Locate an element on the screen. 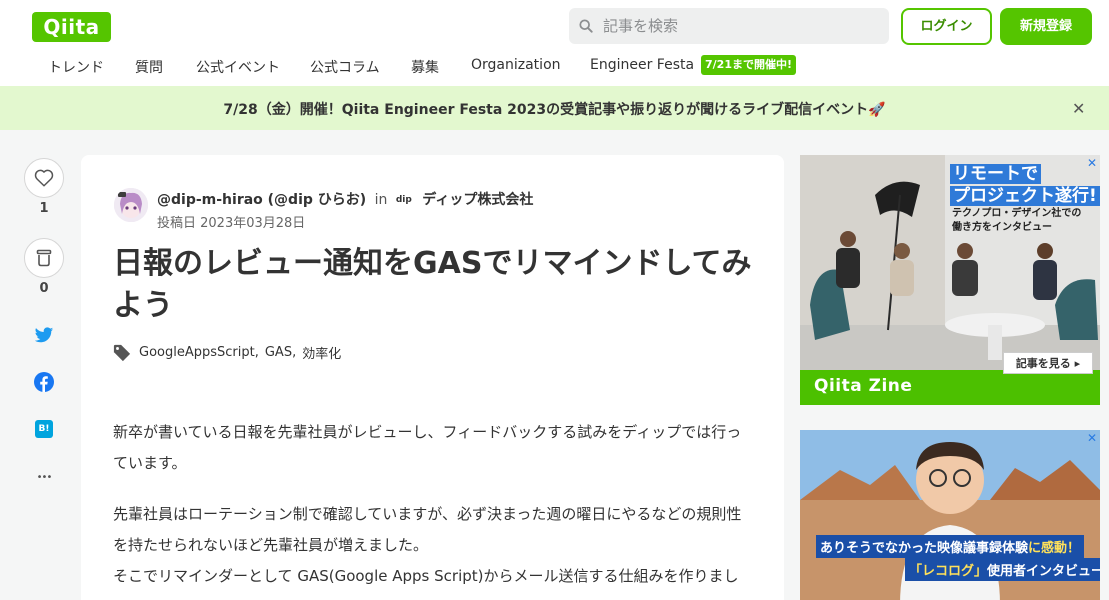 The image size is (1109, 600). heart-icon is located at coordinates (44, 178).